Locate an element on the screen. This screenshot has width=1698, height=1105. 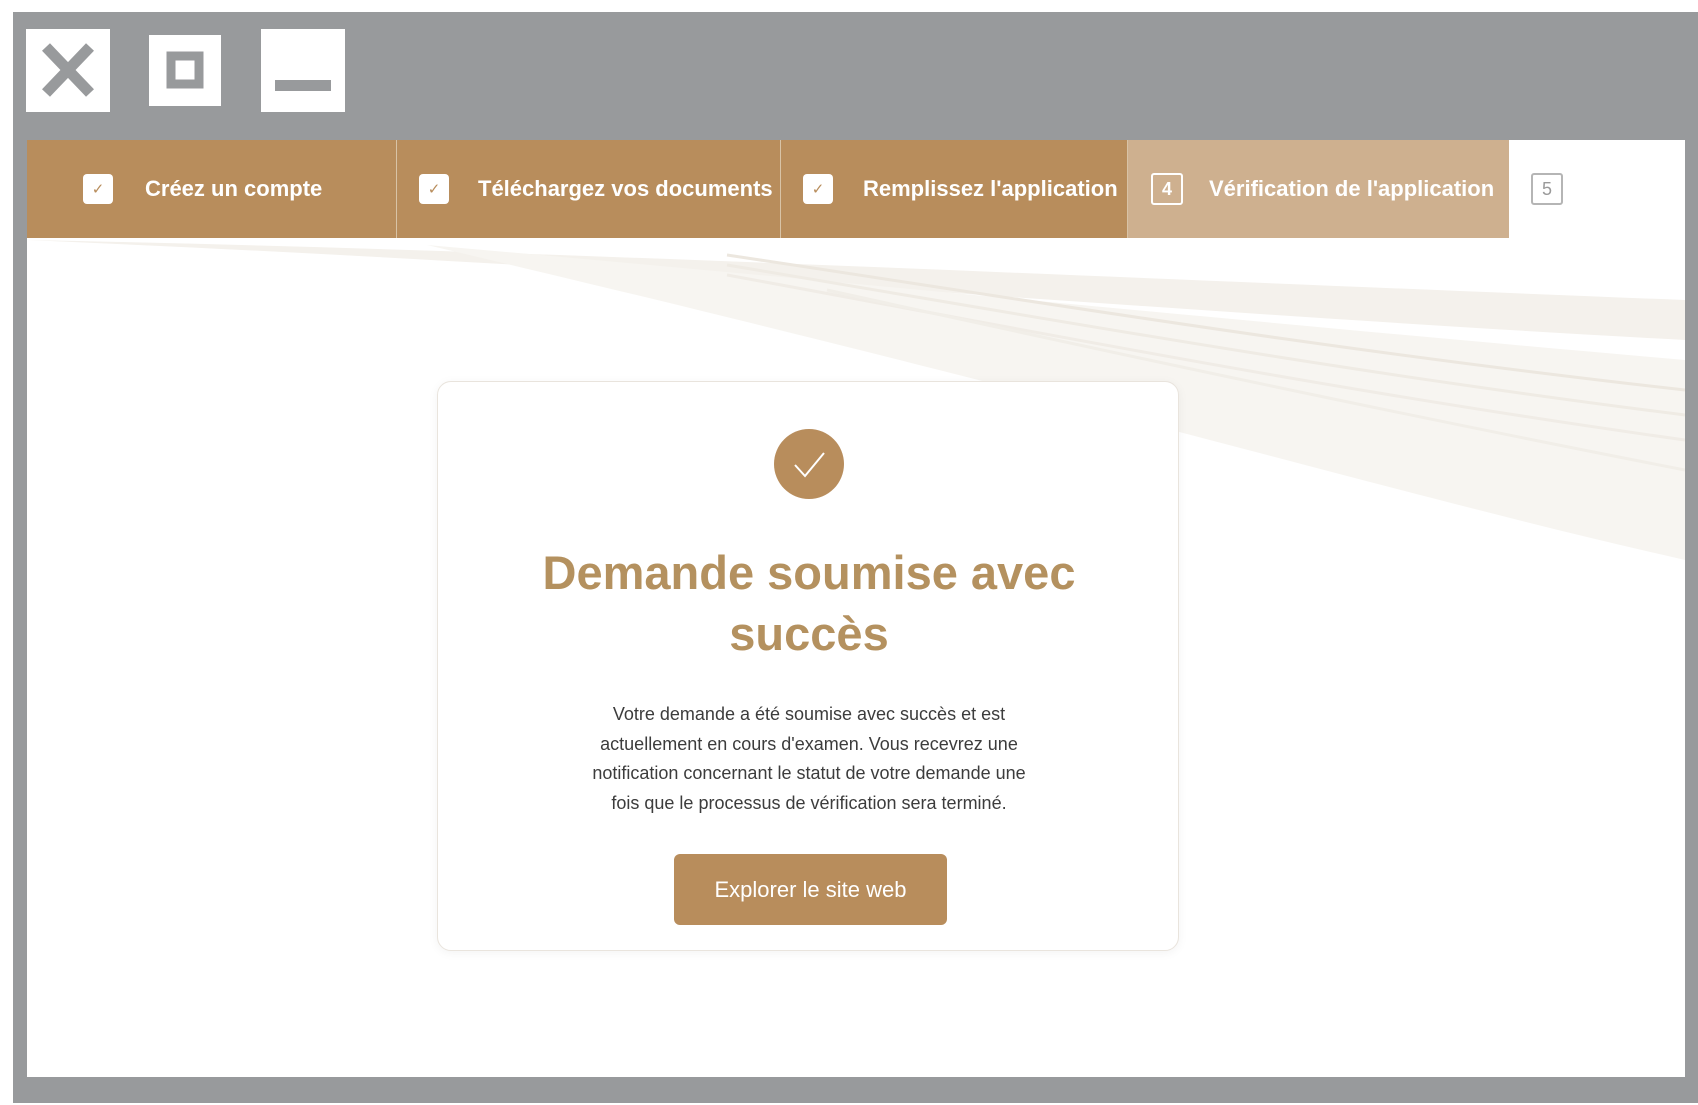
minimize-icon is located at coordinates (303, 85).